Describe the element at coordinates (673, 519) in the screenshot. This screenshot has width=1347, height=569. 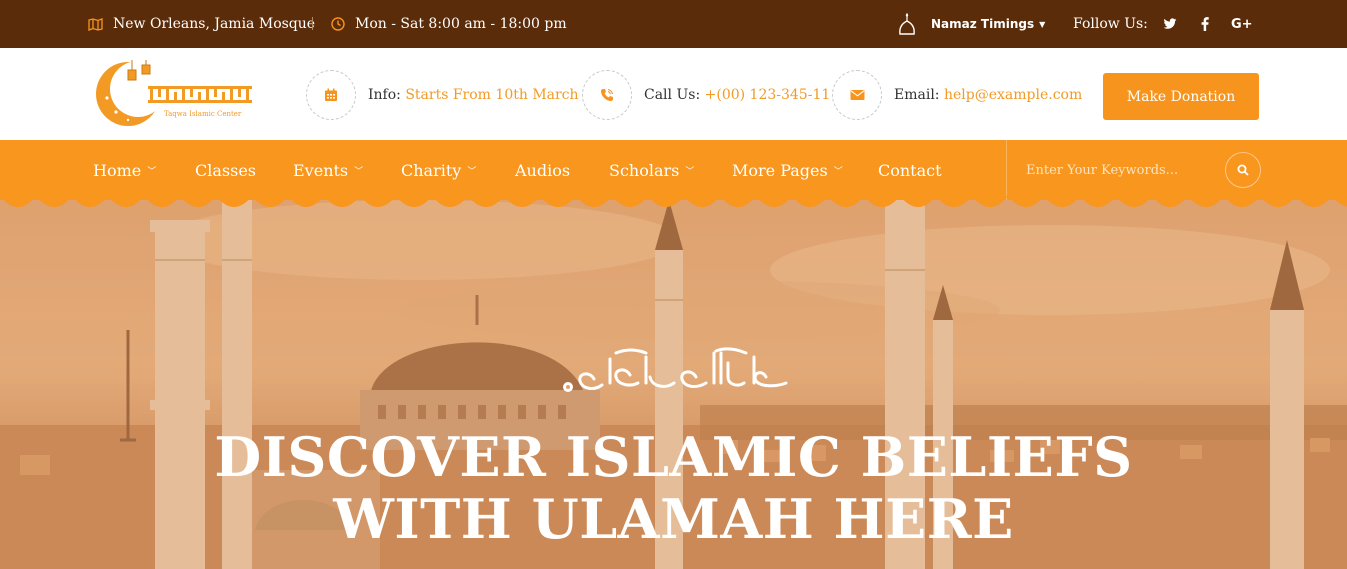
I see `hero-title-line-2: WITH ULAMAH HERE` at that location.